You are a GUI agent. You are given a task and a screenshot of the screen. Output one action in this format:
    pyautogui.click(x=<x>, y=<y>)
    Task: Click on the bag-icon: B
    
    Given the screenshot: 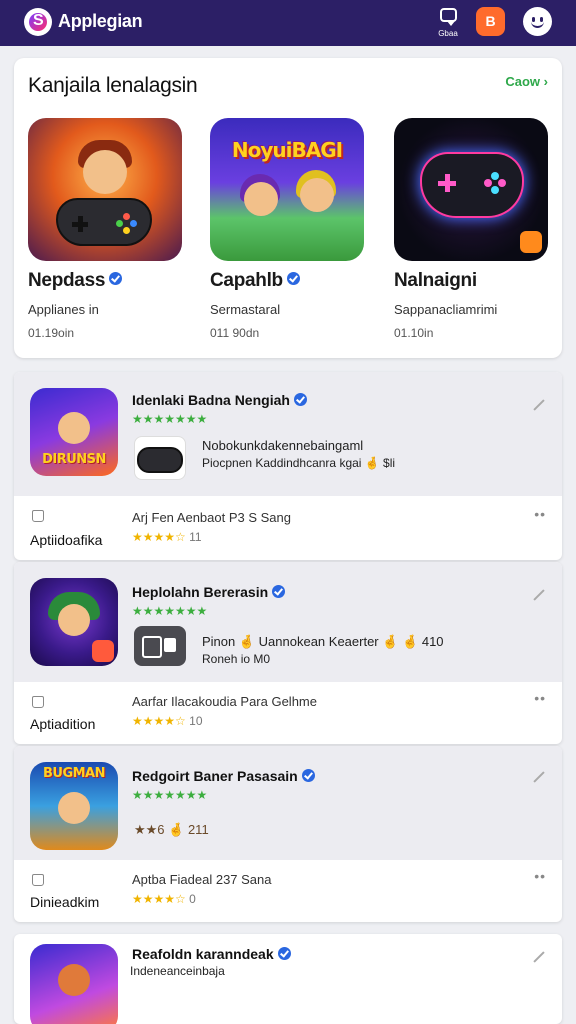 What is the action you would take?
    pyautogui.click(x=490, y=21)
    